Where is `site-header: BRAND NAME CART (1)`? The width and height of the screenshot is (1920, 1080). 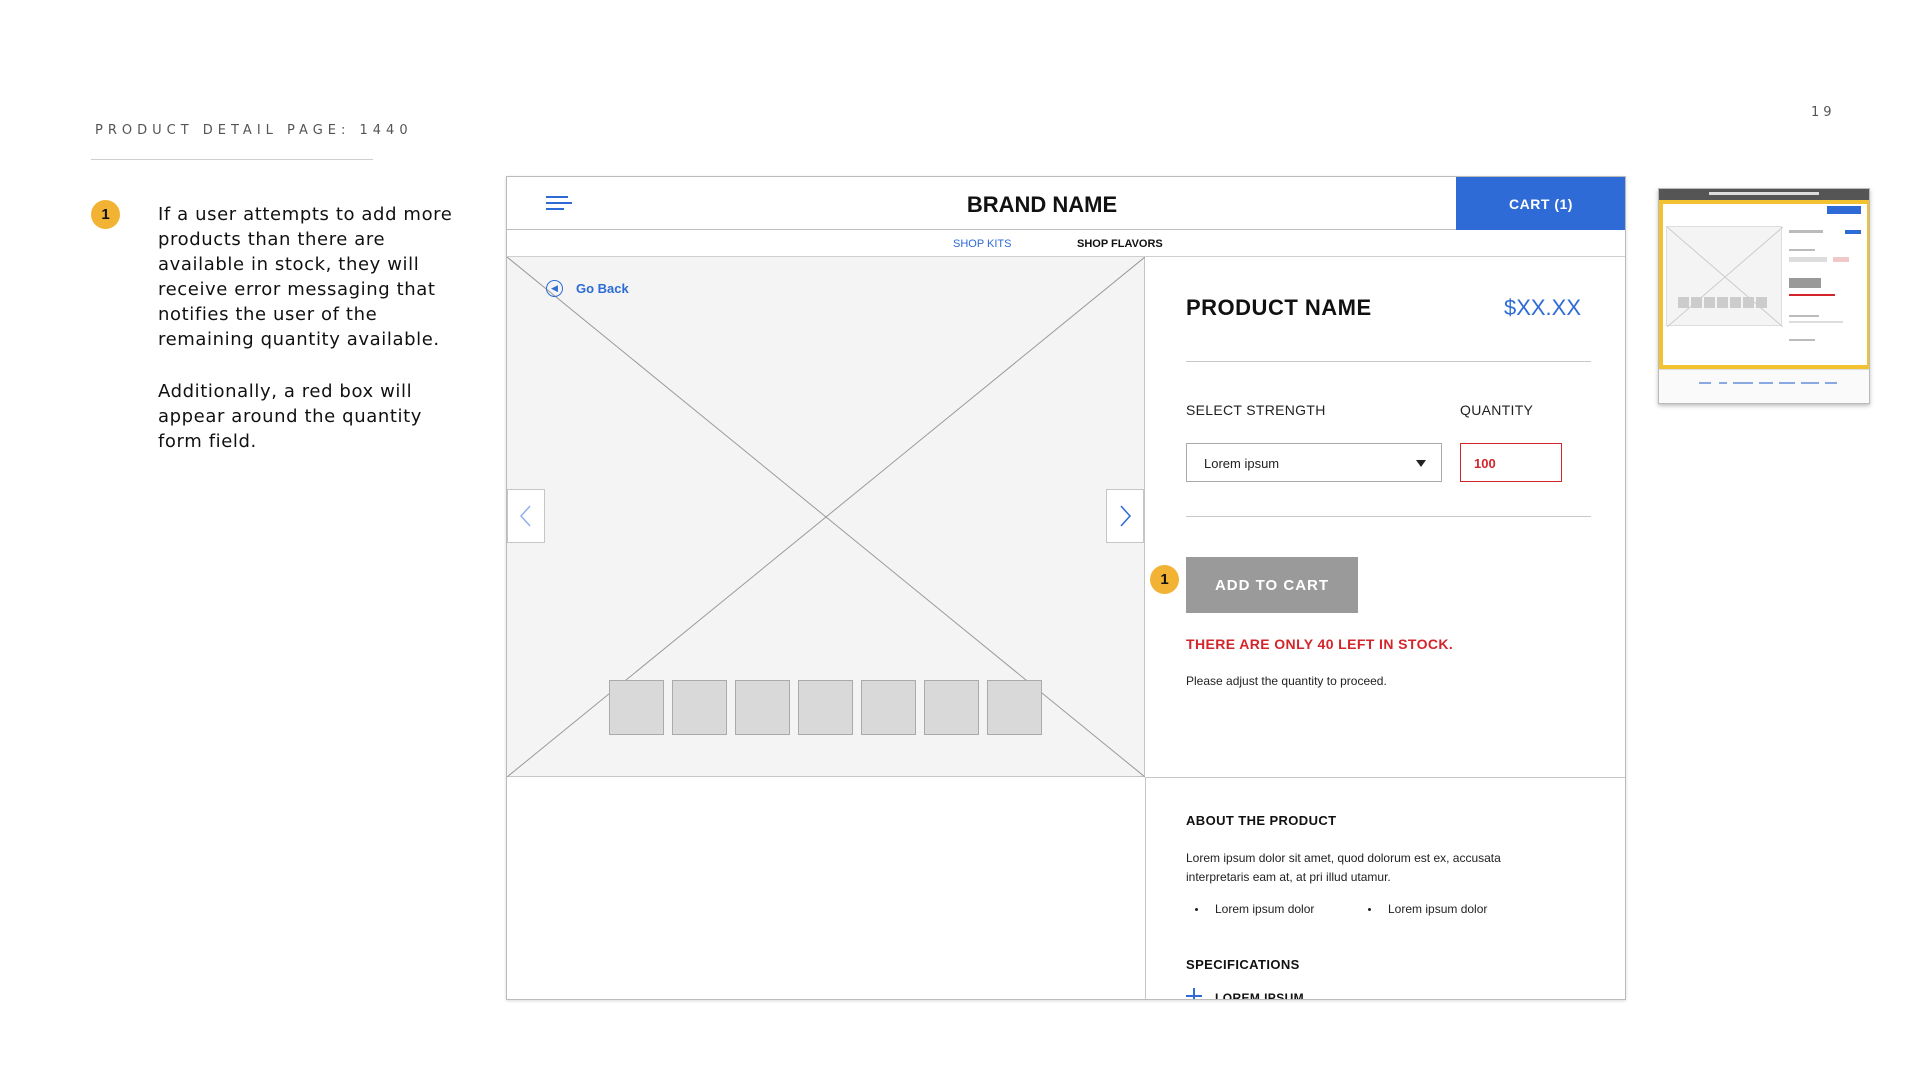
site-header: BRAND NAME CART (1) is located at coordinates (1066, 203).